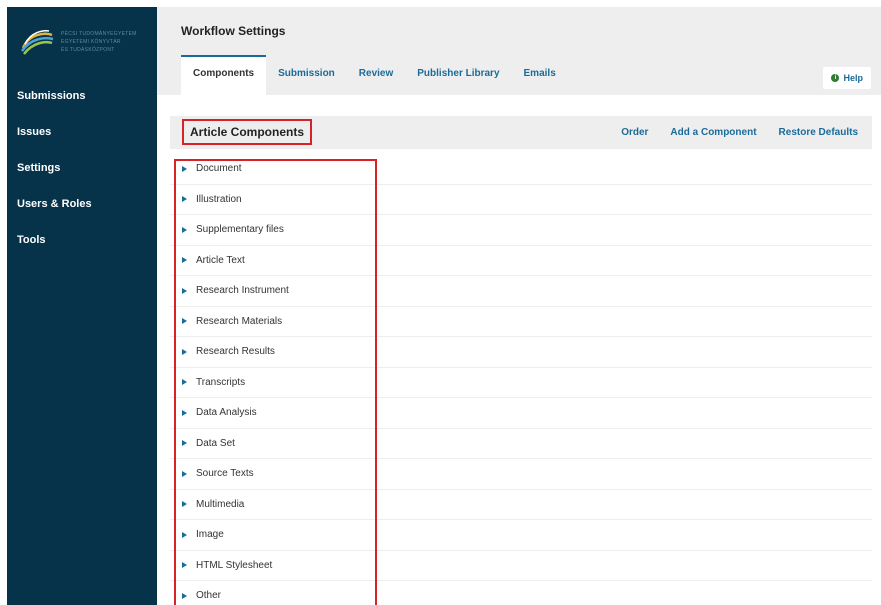 The width and height of the screenshot is (881, 605). Describe the element at coordinates (634, 132) in the screenshot. I see `order-link: Order` at that location.